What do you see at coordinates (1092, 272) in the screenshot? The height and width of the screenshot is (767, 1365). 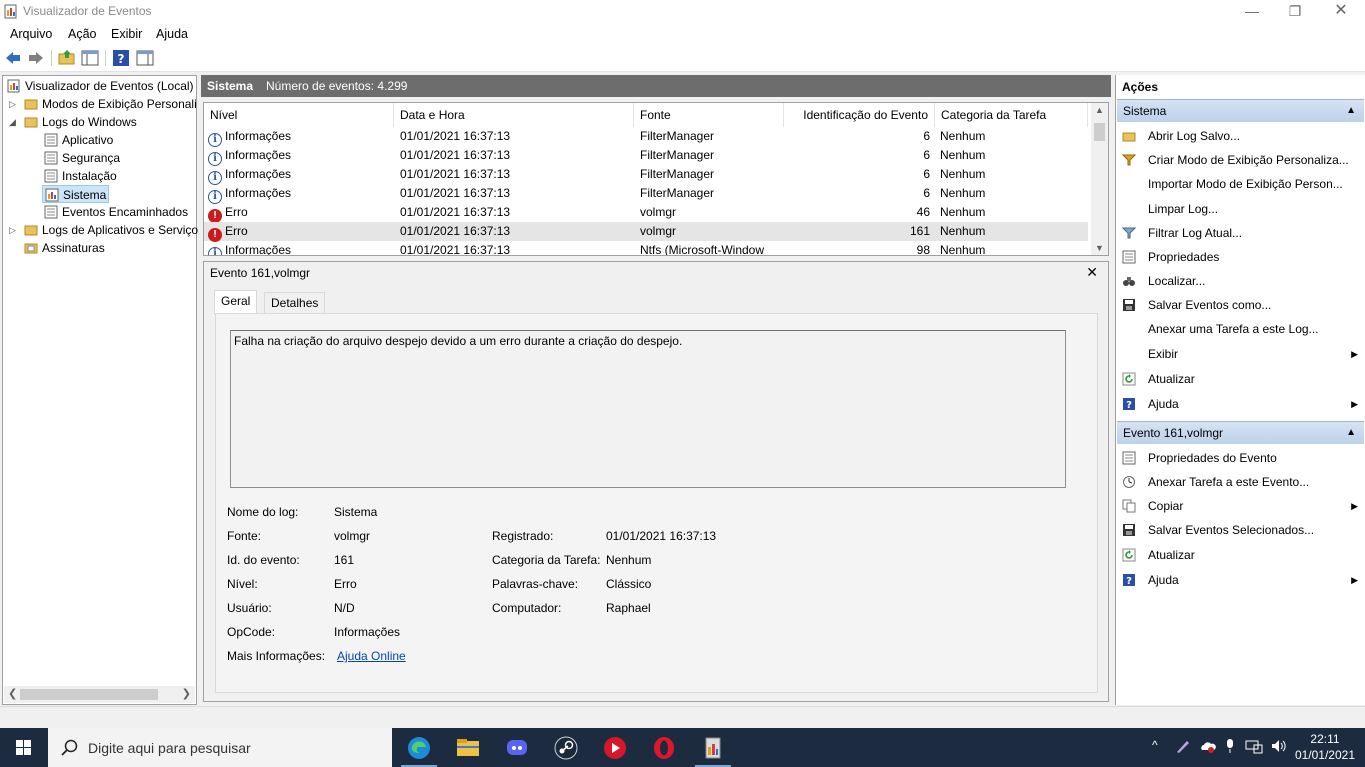 I see `close-detail-icon: ✕` at bounding box center [1092, 272].